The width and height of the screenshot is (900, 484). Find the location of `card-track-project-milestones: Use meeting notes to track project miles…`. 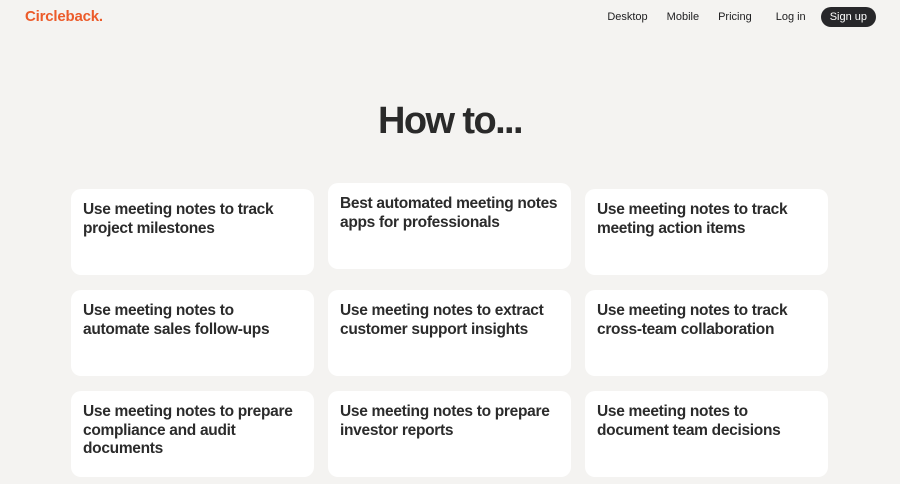

card-track-project-milestones: Use meeting notes to track project miles… is located at coordinates (192, 232).